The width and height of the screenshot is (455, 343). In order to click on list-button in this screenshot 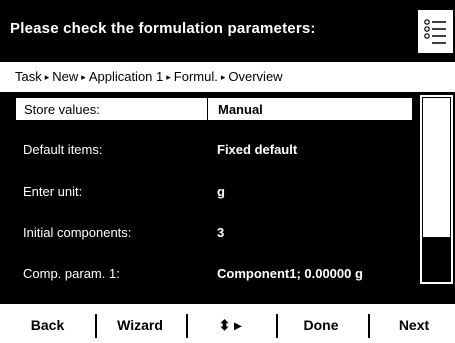, I will do `click(435, 31)`.